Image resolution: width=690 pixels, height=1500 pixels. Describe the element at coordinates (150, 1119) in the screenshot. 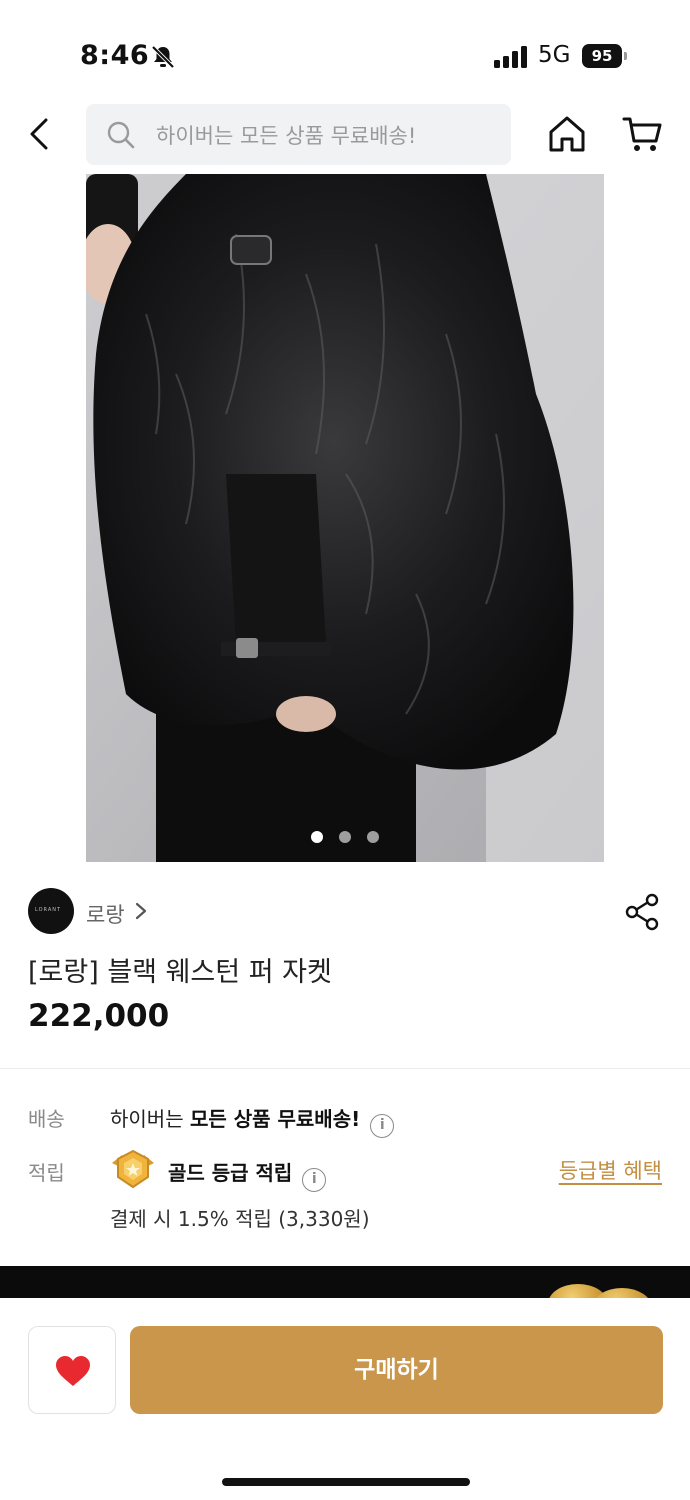

I see `shipping-prefix: 하이버는` at that location.